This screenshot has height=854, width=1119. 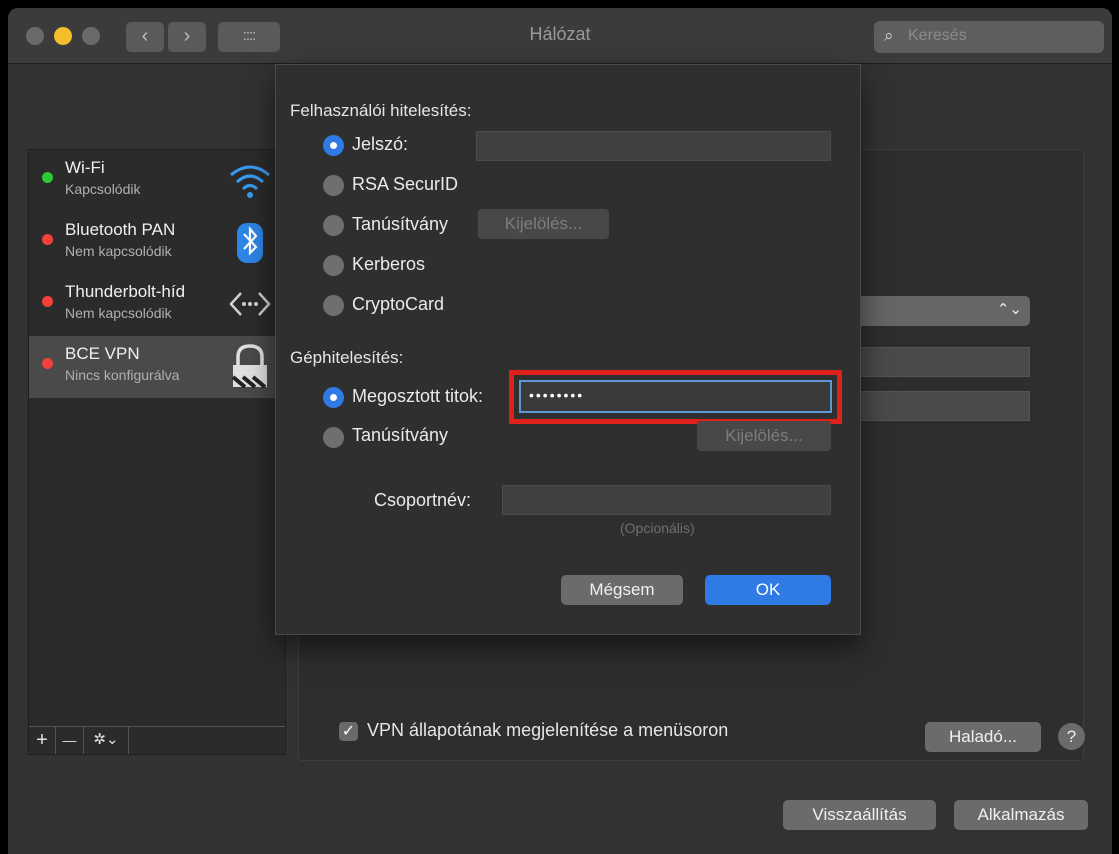 I want to click on server-address-field, so click(x=936, y=362).